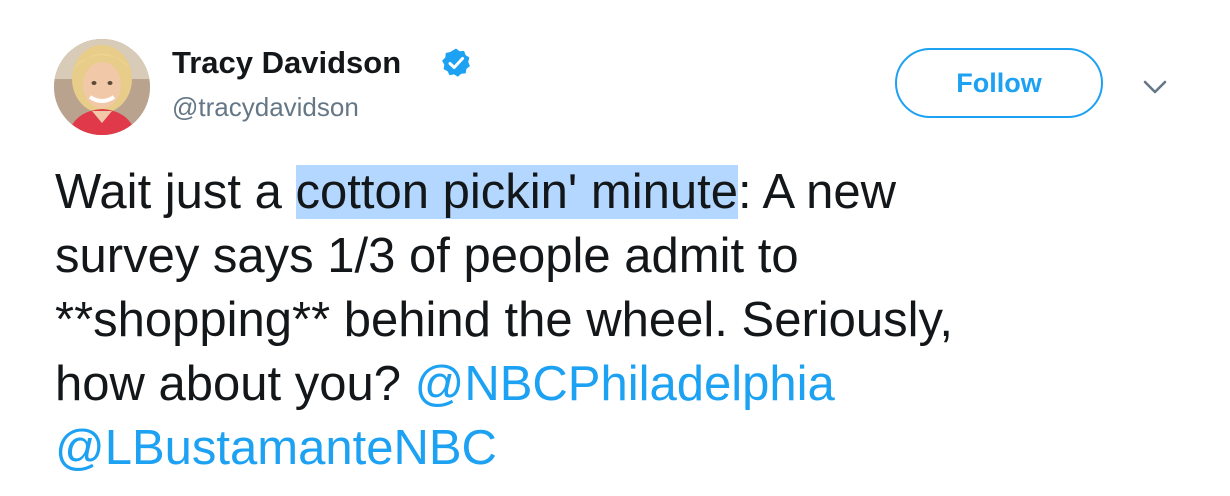 The width and height of the screenshot is (1230, 496). I want to click on screen-name: @tracydavidson, so click(265, 107).